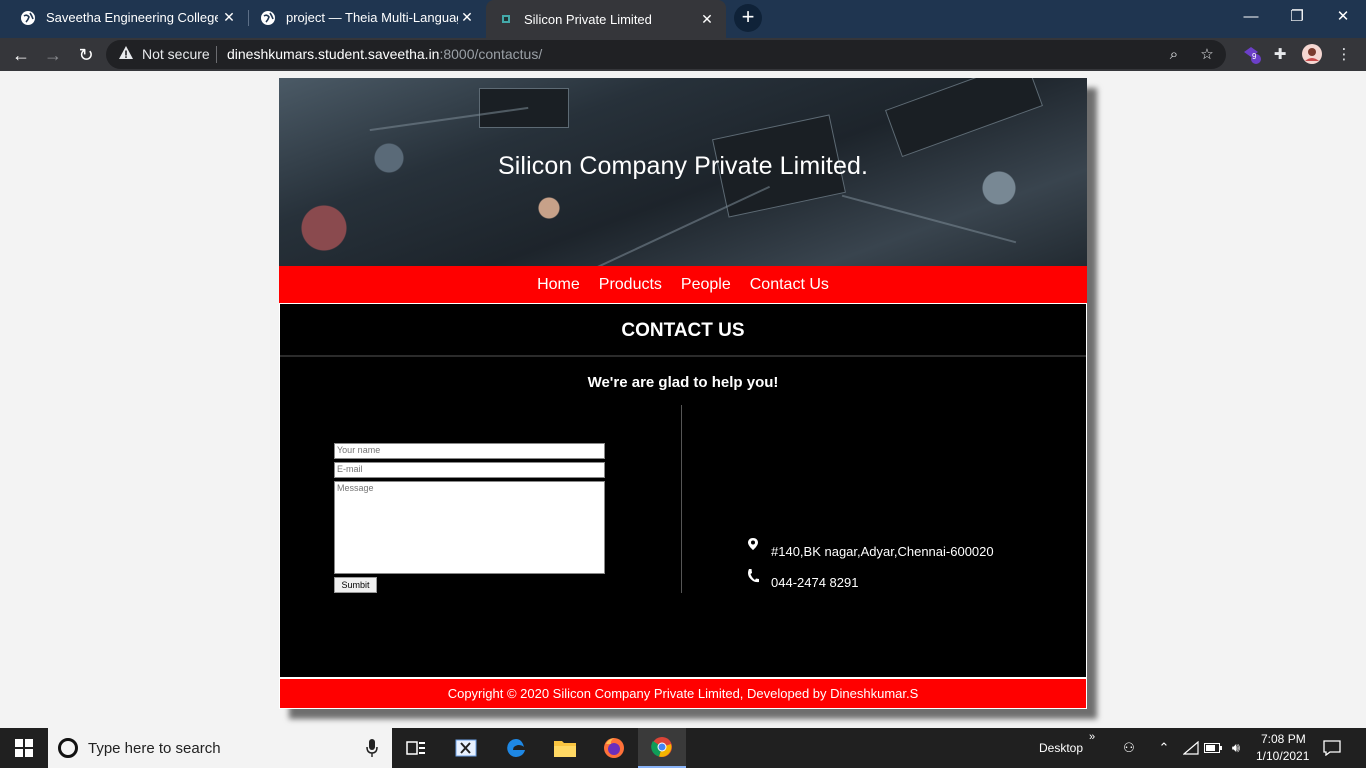 The height and width of the screenshot is (768, 1366). What do you see at coordinates (132, 17) in the screenshot?
I see `tab-title: Saveetha Engineering College` at bounding box center [132, 17].